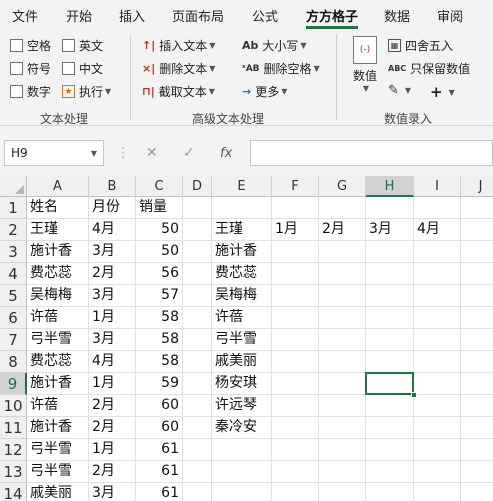  I want to click on cell-f5, so click(295, 296).